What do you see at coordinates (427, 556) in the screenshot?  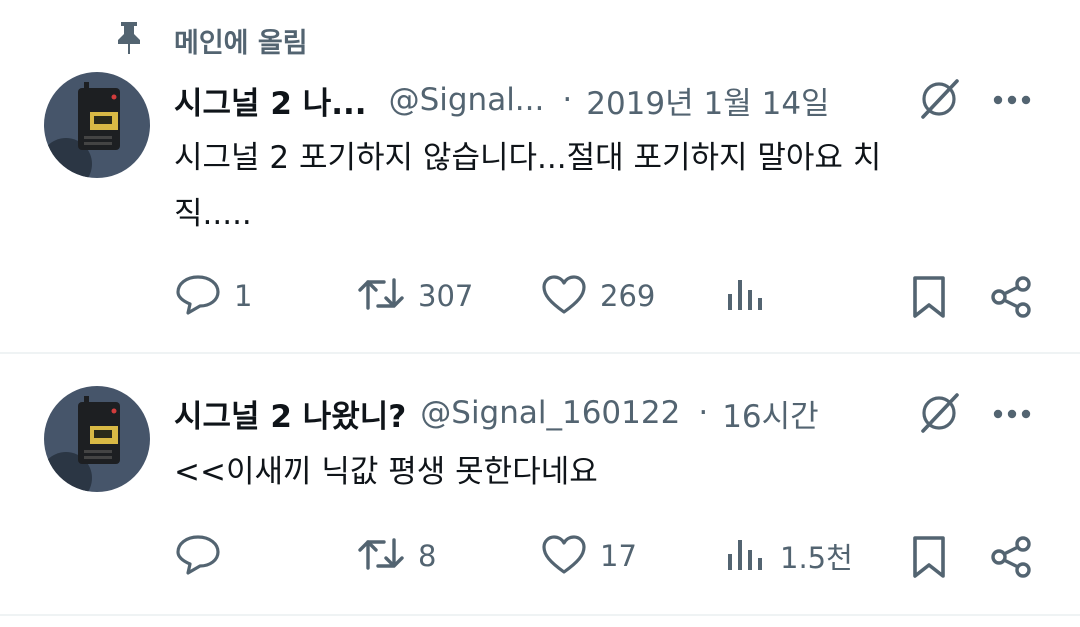 I see `retweet-count: 8` at bounding box center [427, 556].